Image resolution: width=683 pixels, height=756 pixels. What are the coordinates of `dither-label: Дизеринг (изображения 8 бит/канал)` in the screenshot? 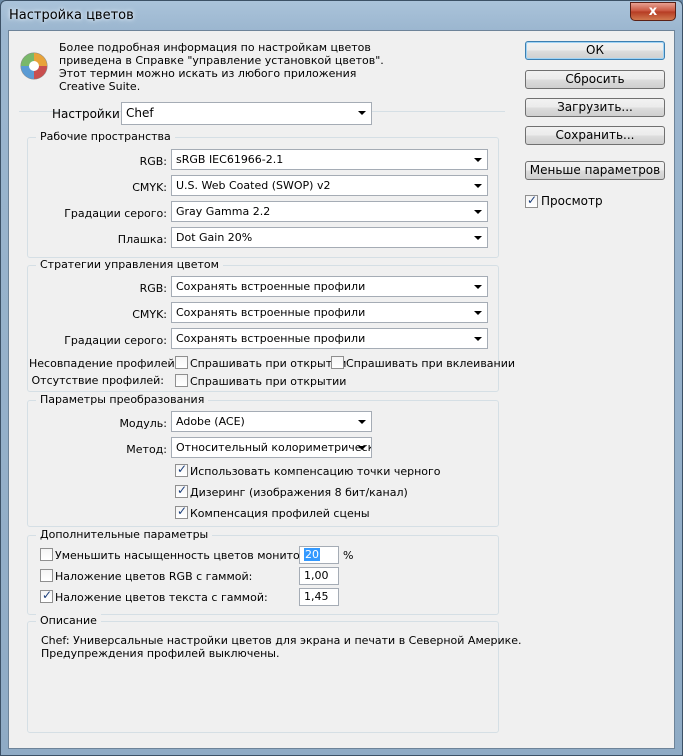 It's located at (299, 492).